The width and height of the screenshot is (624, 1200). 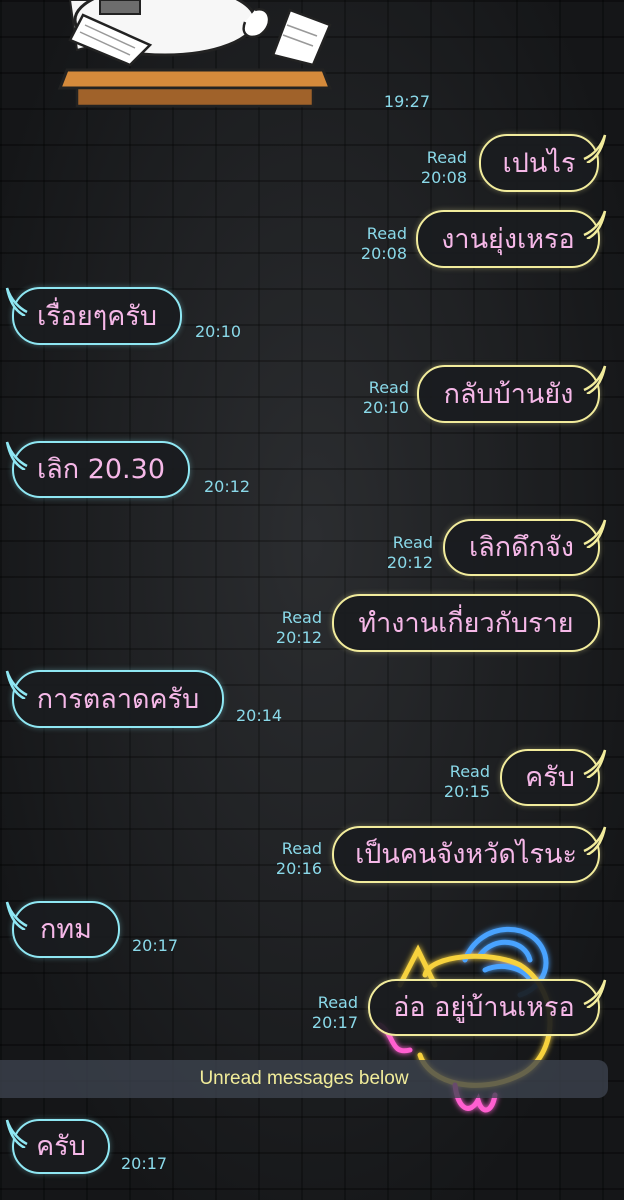 What do you see at coordinates (521, 547) in the screenshot?
I see `sent-message-bubble: เลิกดึกจัง` at bounding box center [521, 547].